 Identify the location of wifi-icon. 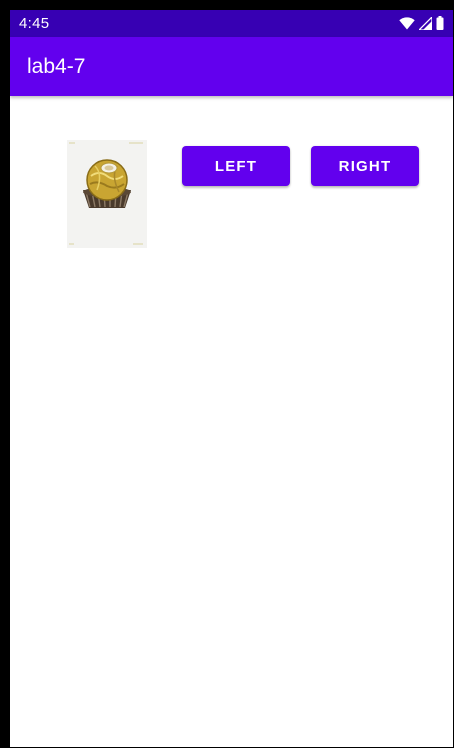
(407, 23).